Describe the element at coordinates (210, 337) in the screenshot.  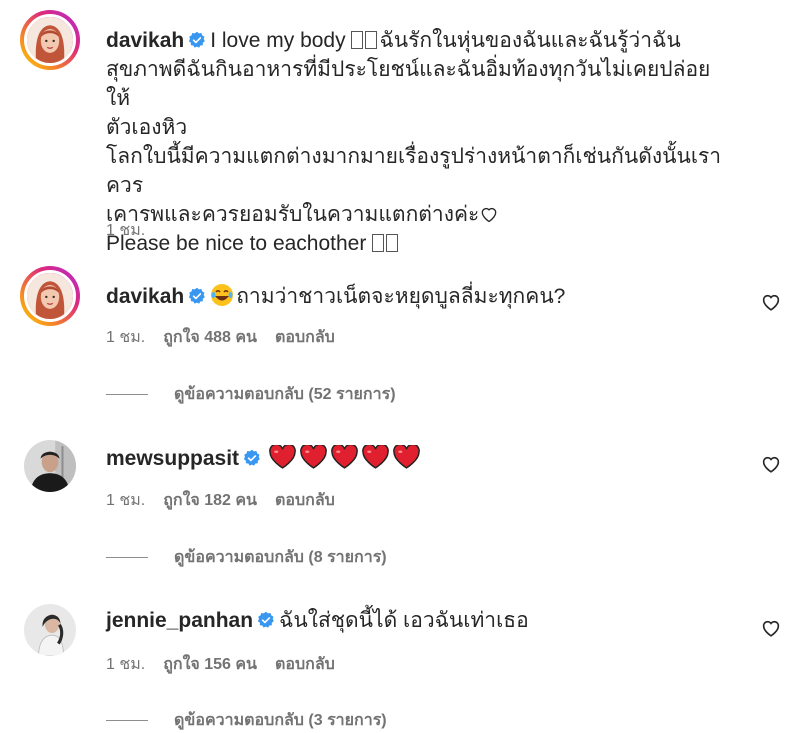
I see `comment-likes: ถูกใจ 488 คน` at that location.